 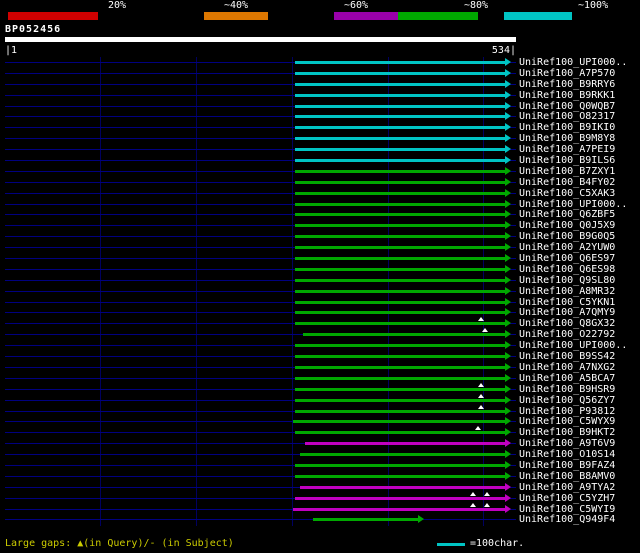 What do you see at coordinates (567, 160) in the screenshot?
I see `hit-label: UniRef100_B9ILS6` at bounding box center [567, 160].